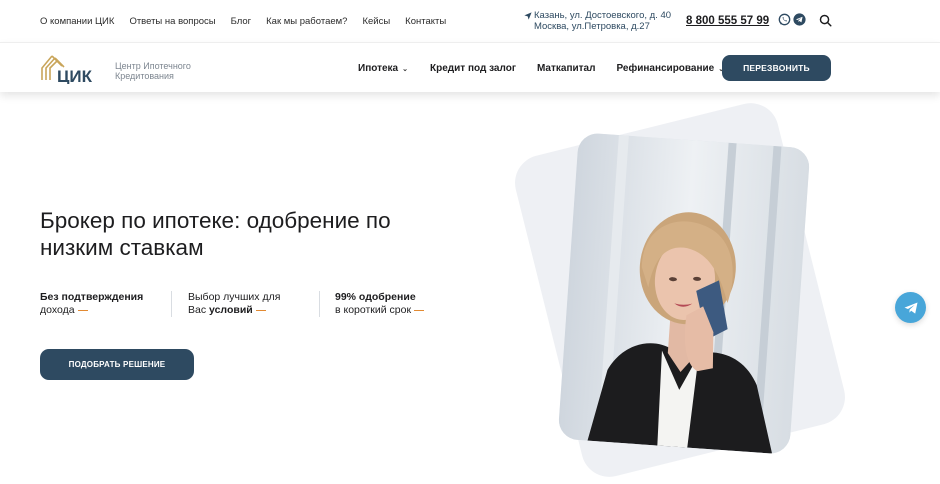 This screenshot has width=940, height=484. I want to click on feature-best-terms: Выбор лучших для Вас условий, so click(234, 303).